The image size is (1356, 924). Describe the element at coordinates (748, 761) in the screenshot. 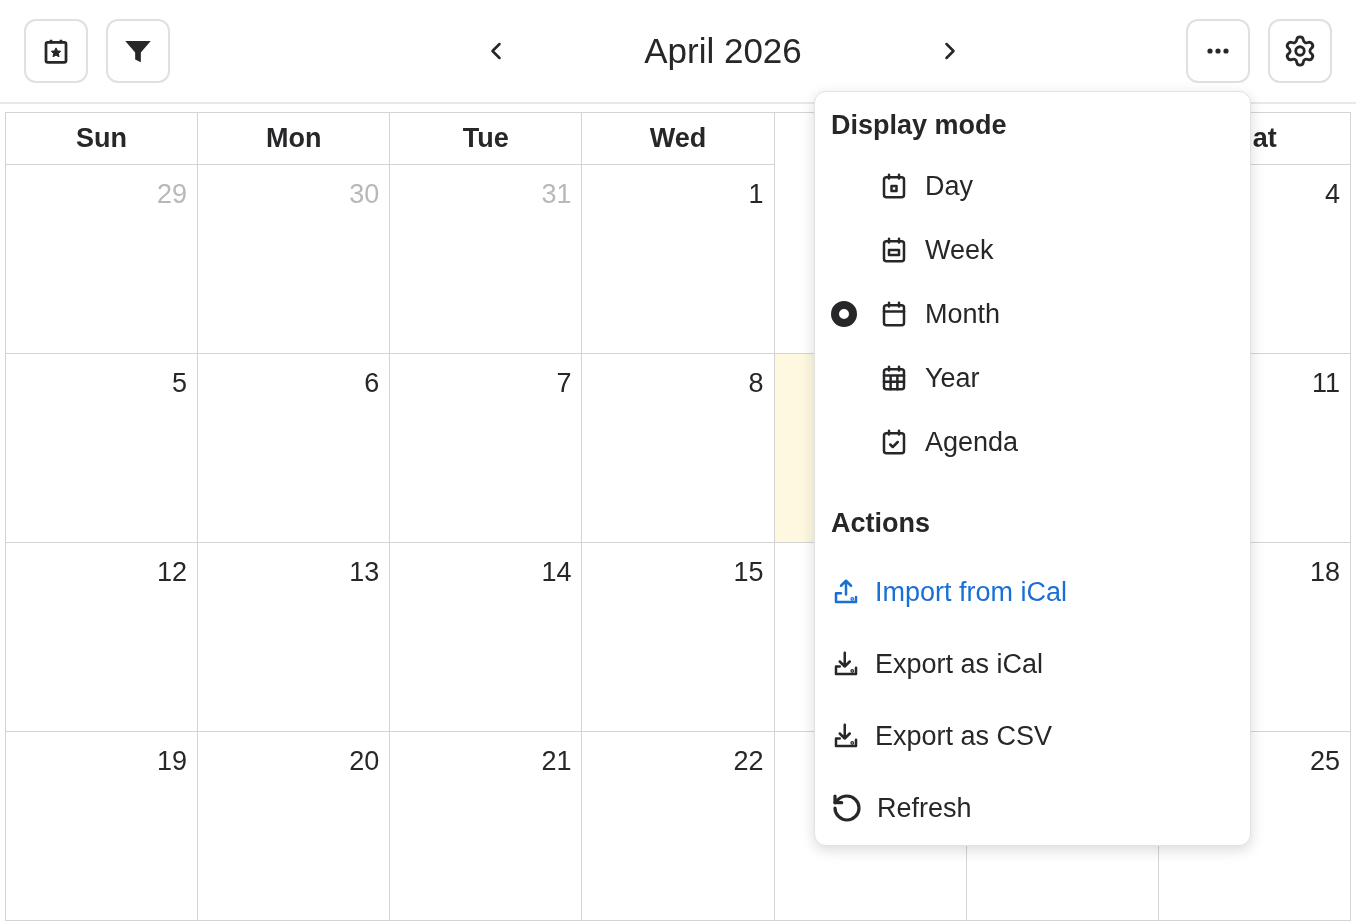

I see `day-number: 22` at that location.